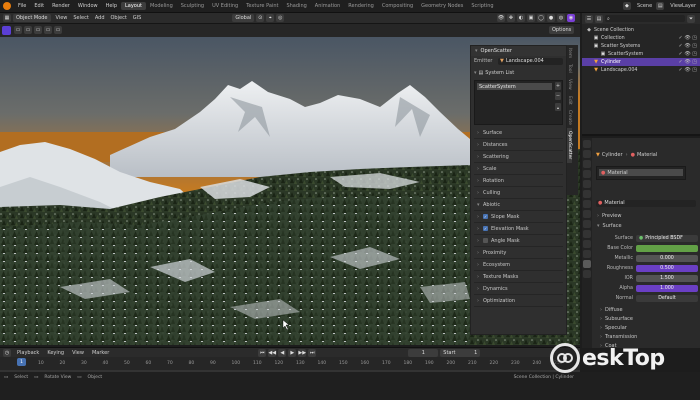 This screenshot has height=400, width=700. Describe the element at coordinates (644, 6) in the screenshot. I see `scene-selector: Scene` at that location.